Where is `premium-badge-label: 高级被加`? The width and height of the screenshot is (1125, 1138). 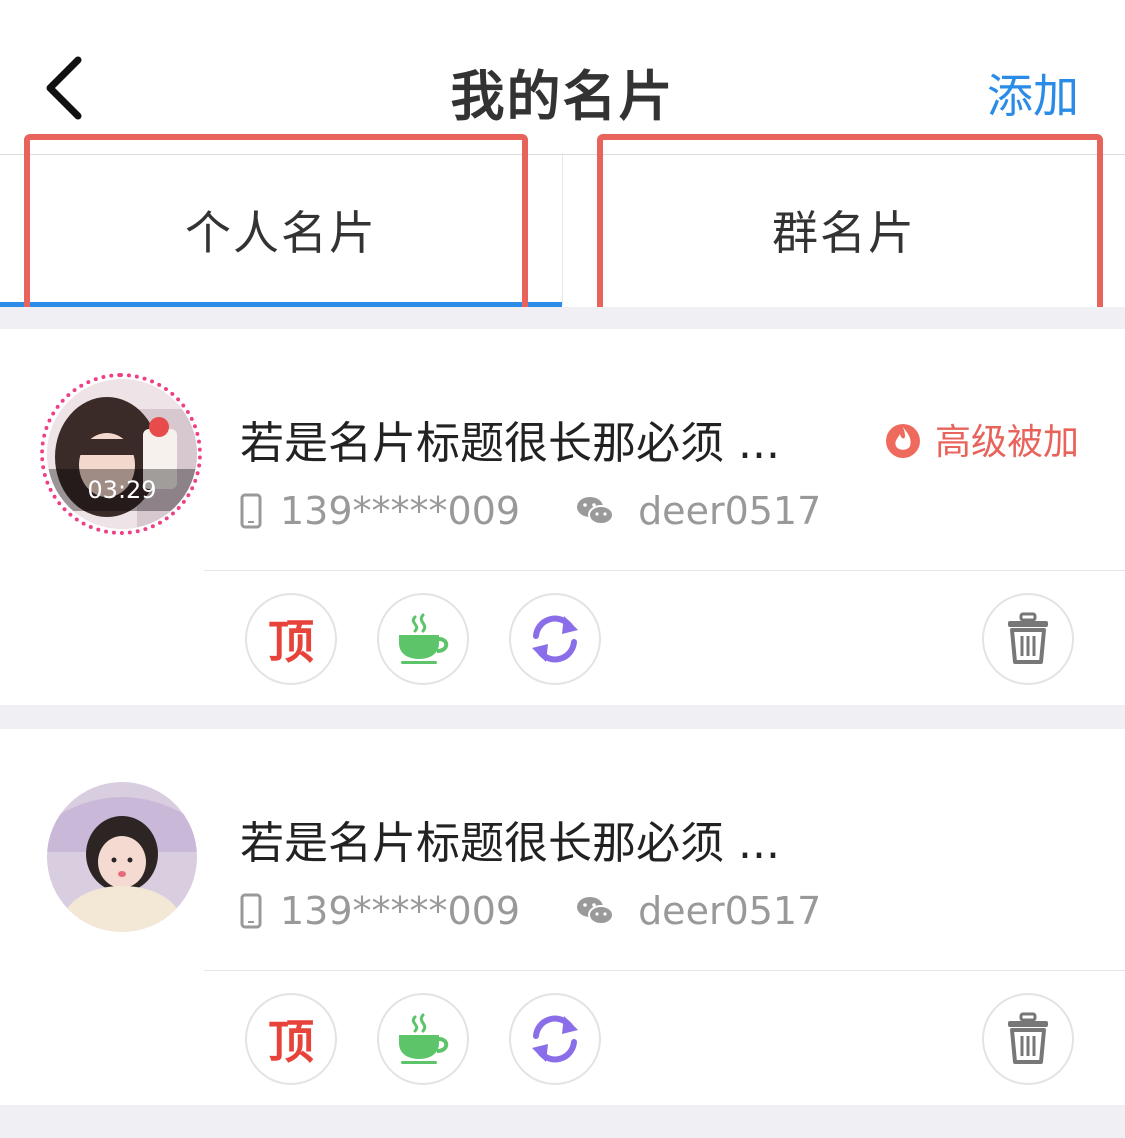
premium-badge-label: 高级被加 is located at coordinates (1006, 442).